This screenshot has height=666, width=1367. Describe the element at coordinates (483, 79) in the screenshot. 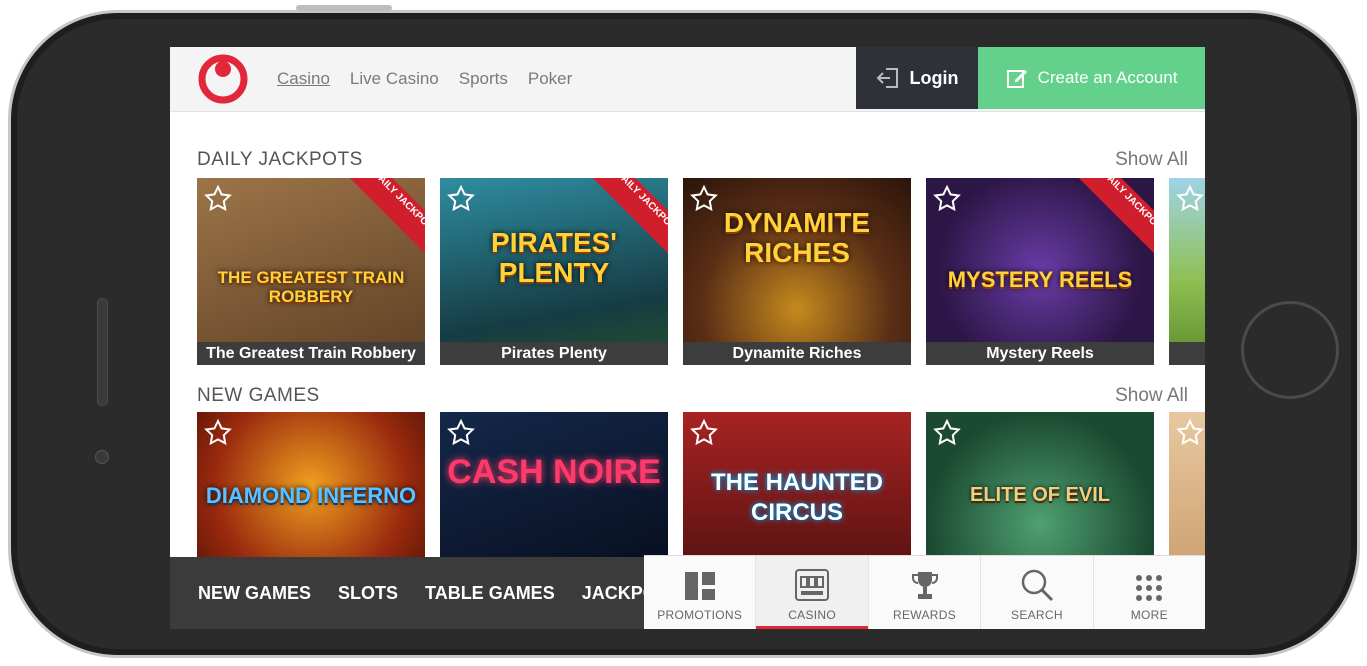

I see `nav-sports: Sports` at that location.